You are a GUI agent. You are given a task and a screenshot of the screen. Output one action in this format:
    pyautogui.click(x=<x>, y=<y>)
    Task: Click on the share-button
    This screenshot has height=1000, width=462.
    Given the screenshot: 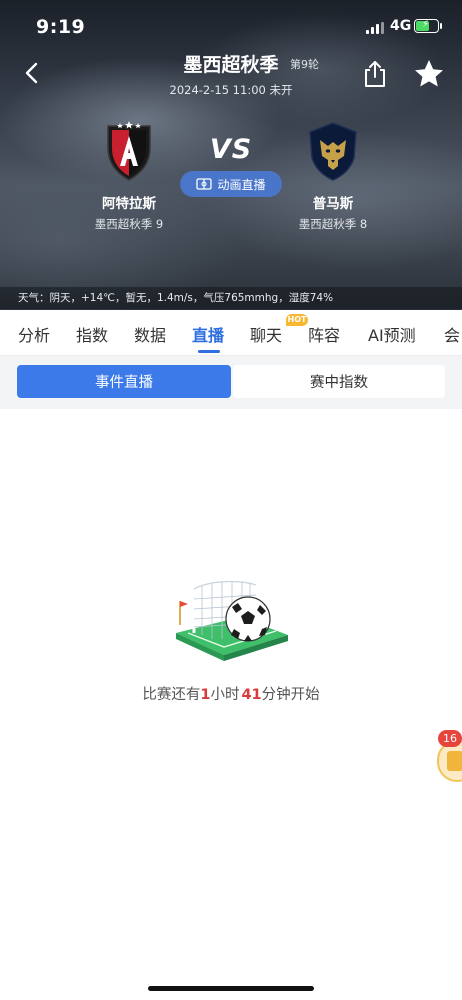 What is the action you would take?
    pyautogui.click(x=375, y=74)
    